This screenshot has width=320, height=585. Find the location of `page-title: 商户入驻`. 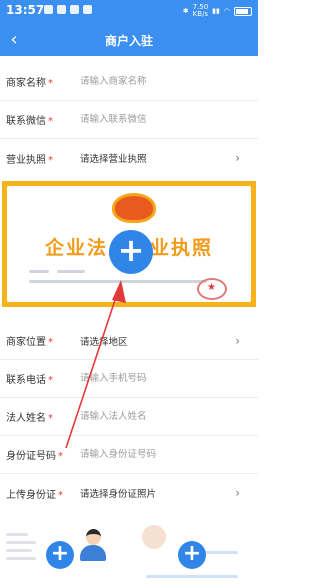

page-title: 商户入驻 is located at coordinates (128, 41).